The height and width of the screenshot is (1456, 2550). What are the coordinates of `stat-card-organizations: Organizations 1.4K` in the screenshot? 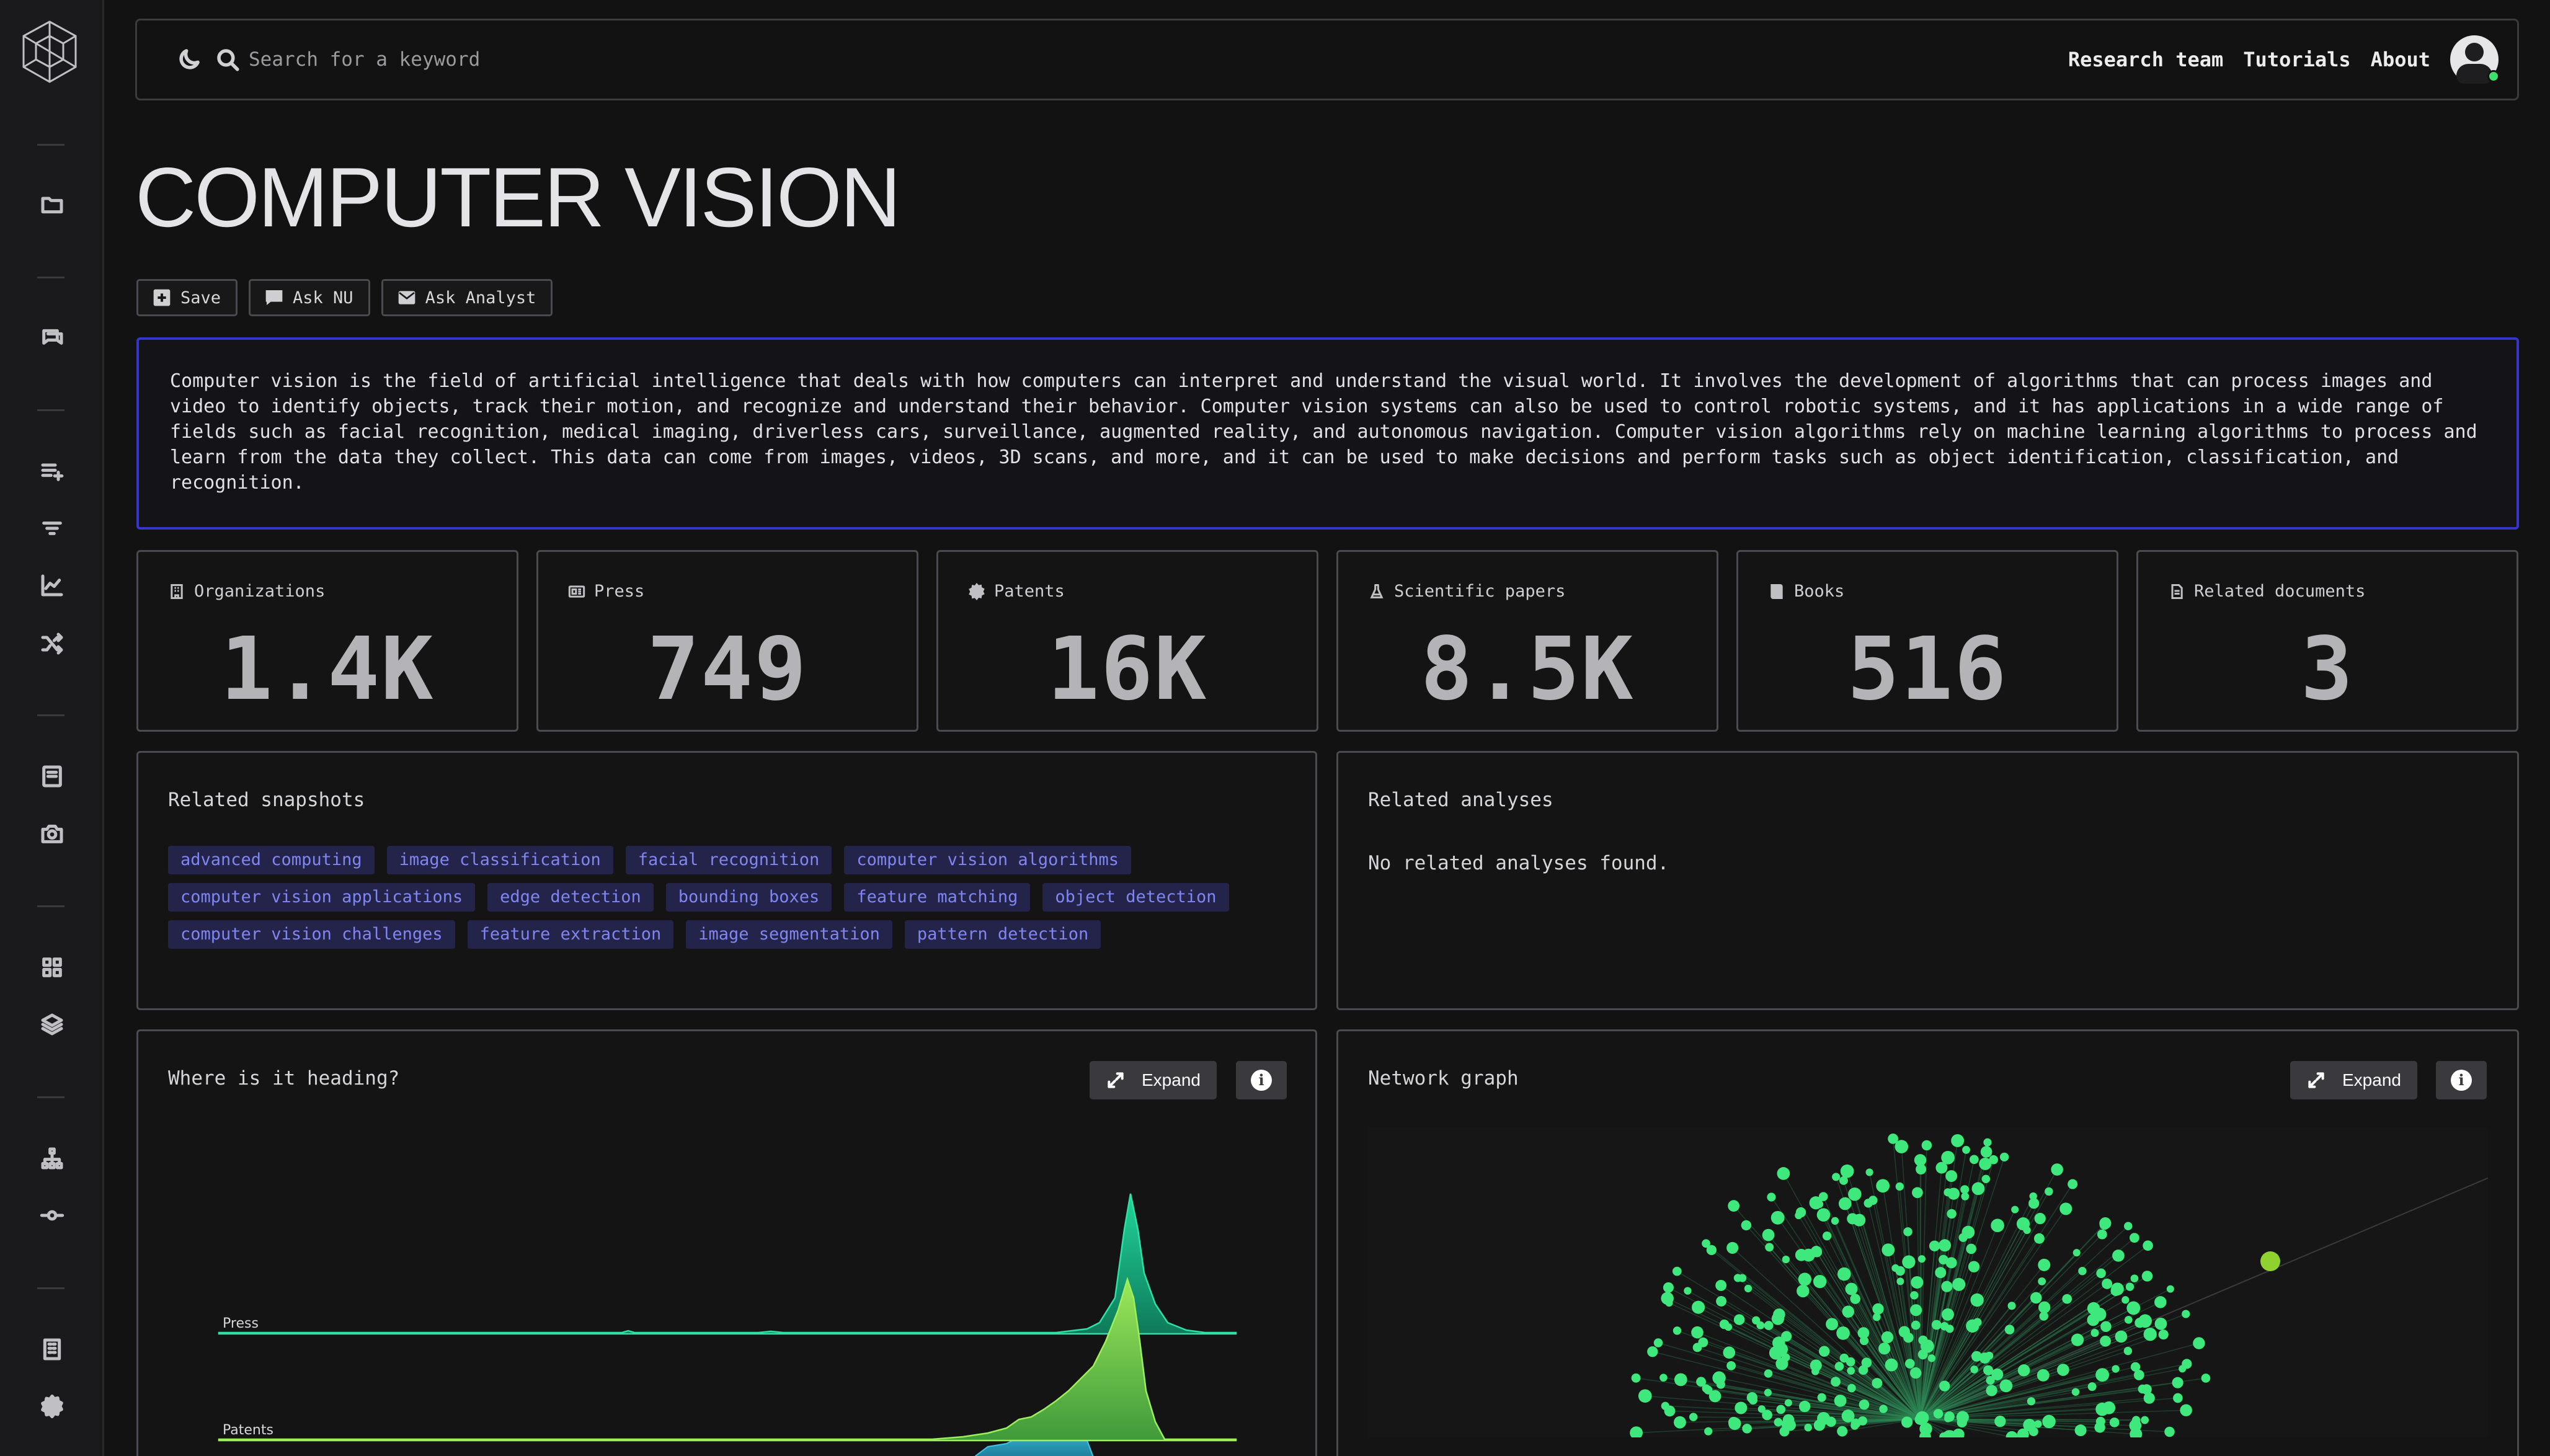 It's located at (327, 641).